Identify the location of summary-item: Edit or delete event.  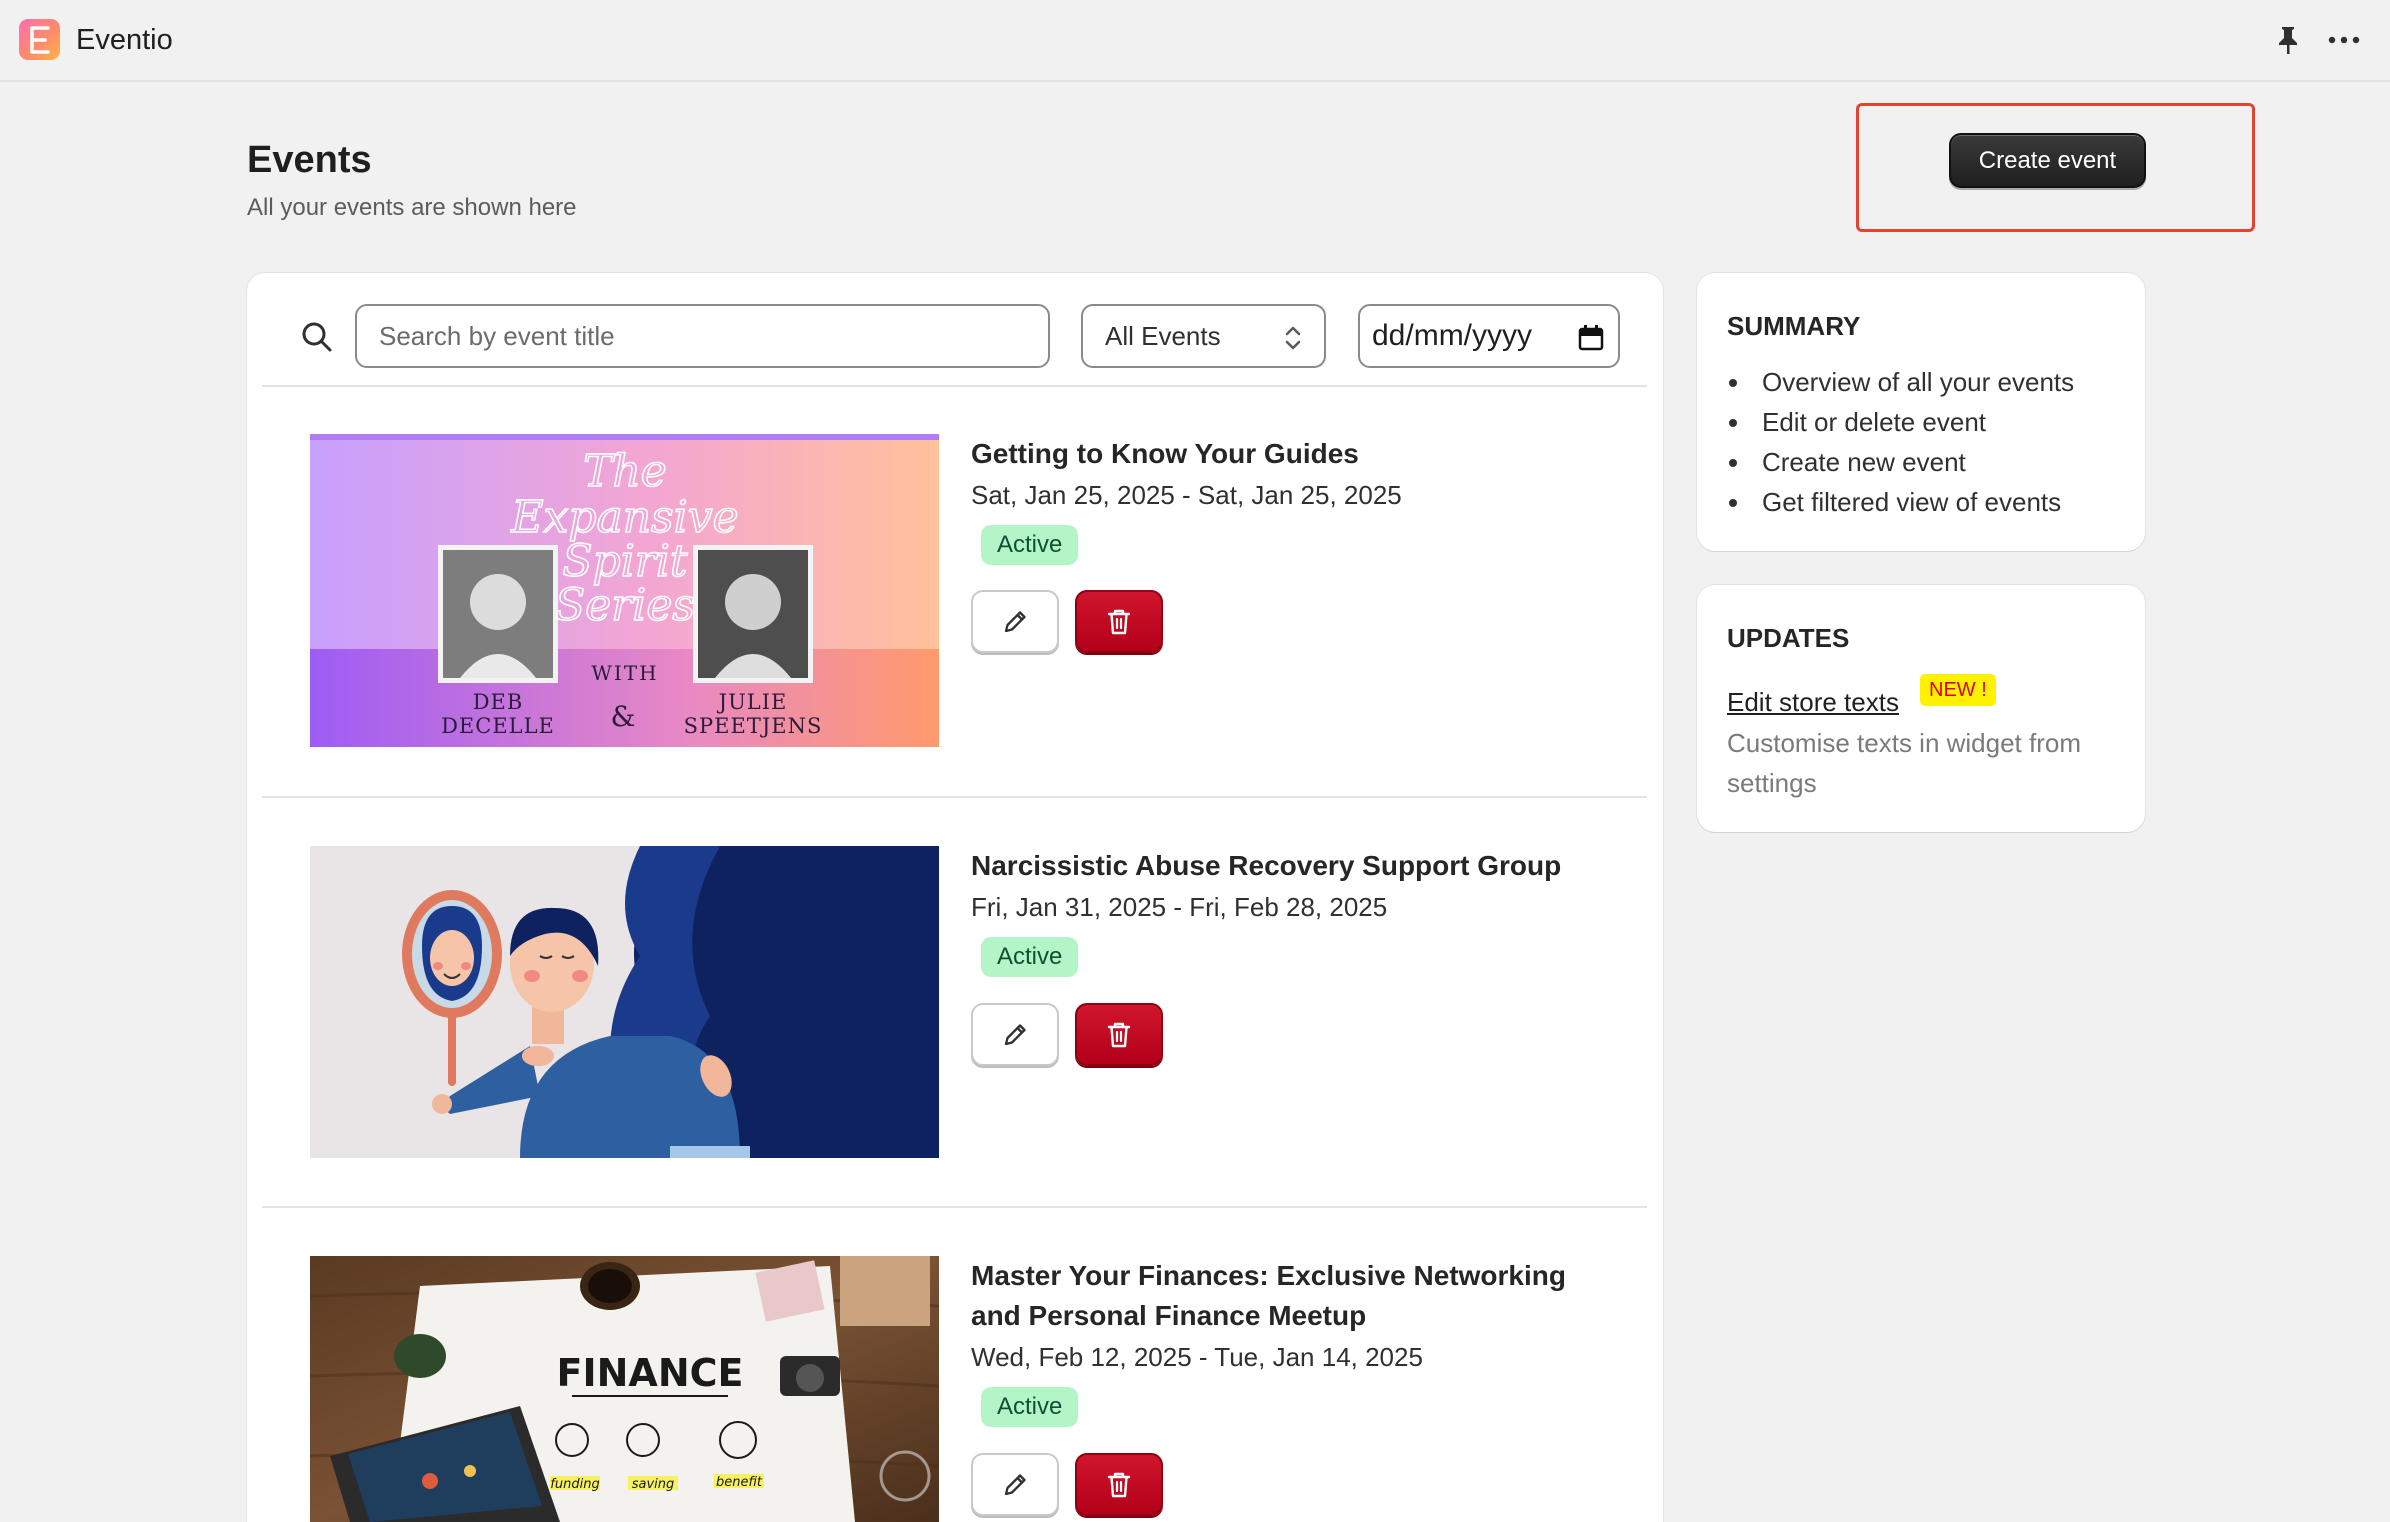
(1900, 422).